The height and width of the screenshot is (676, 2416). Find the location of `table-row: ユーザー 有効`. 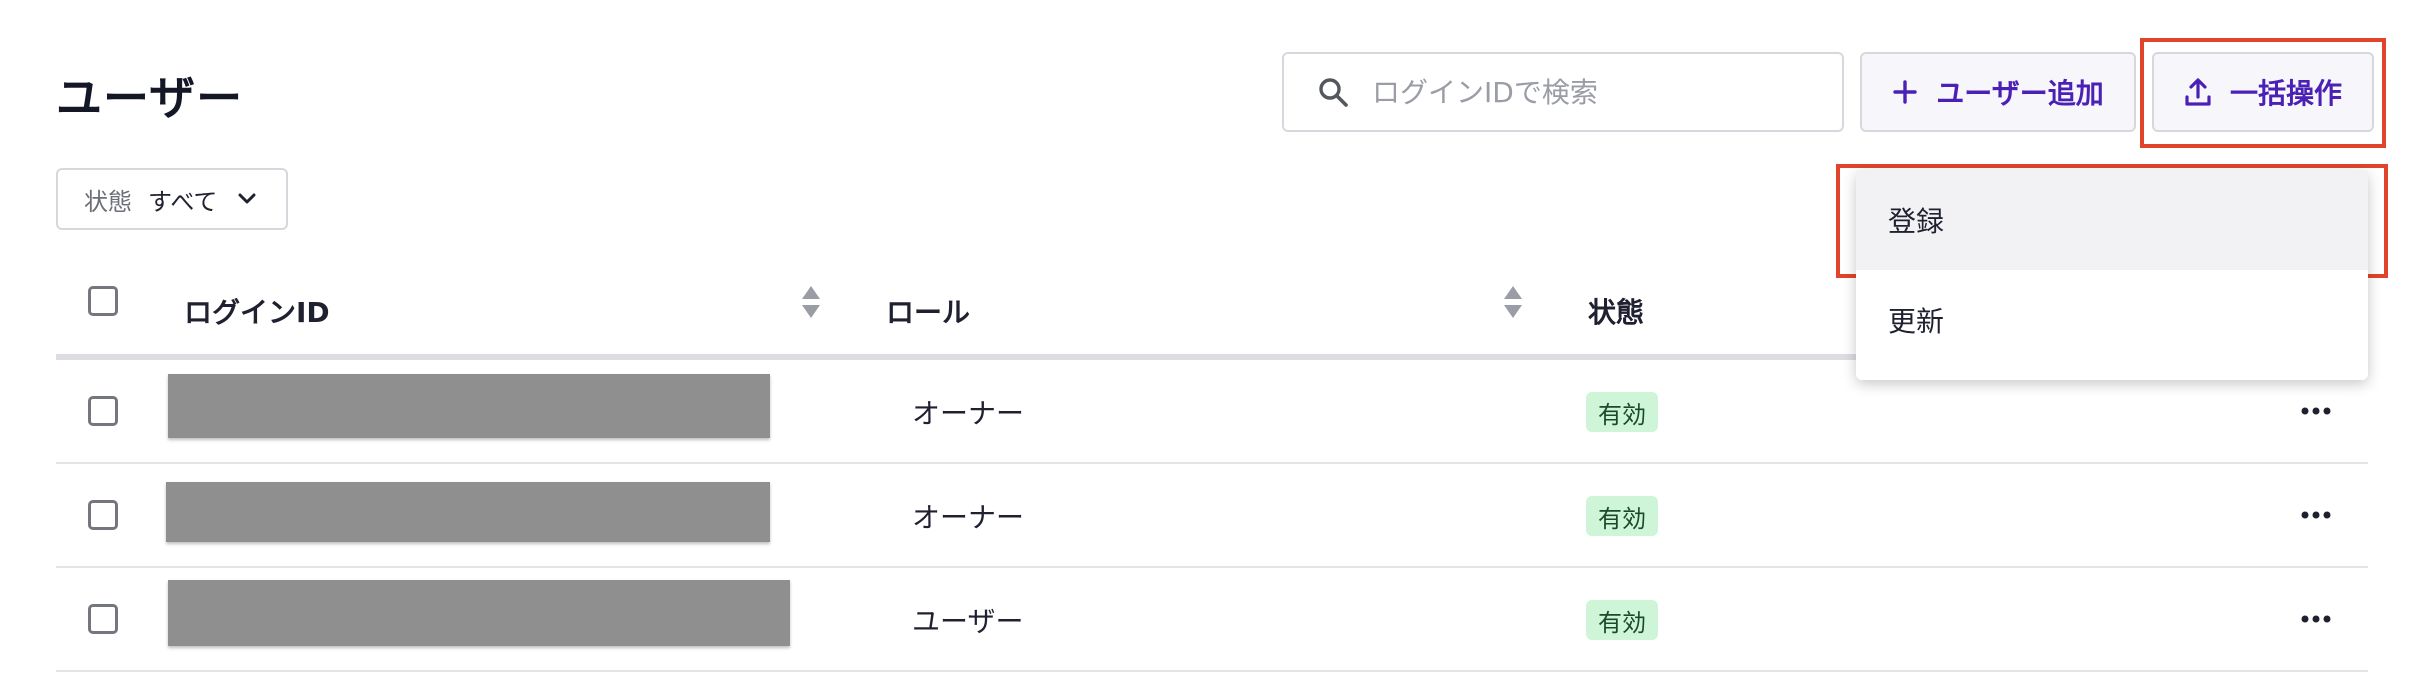

table-row: ユーザー 有効 is located at coordinates (1212, 620).